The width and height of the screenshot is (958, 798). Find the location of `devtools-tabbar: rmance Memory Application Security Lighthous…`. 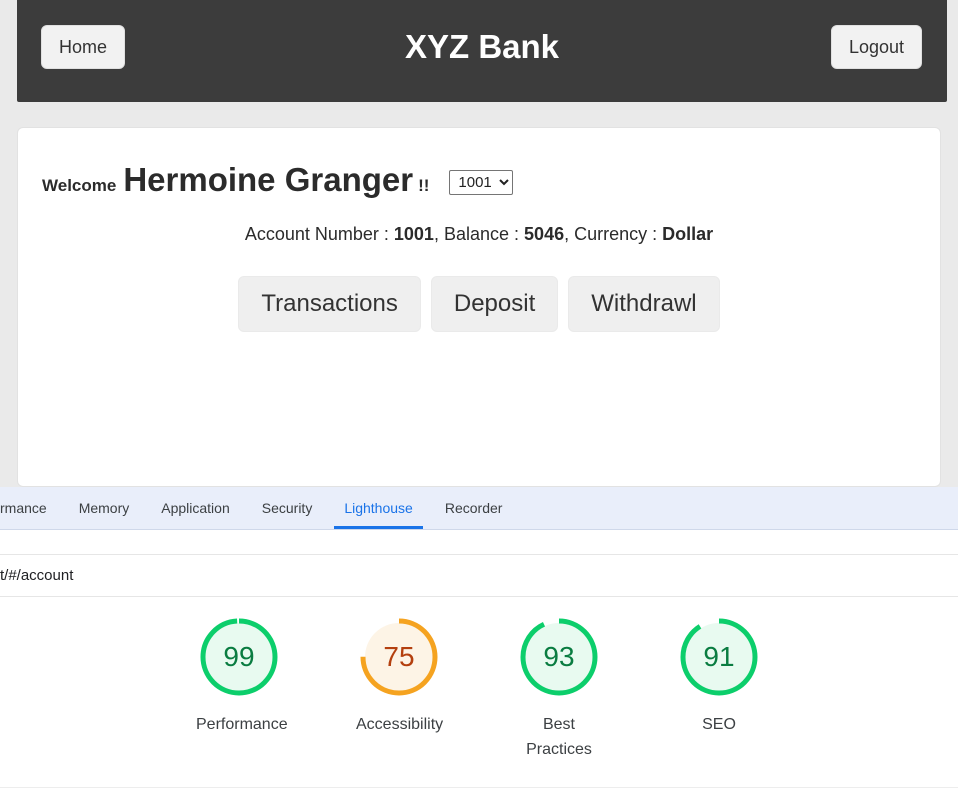

devtools-tabbar: rmance Memory Application Security Lighthous… is located at coordinates (479, 508).